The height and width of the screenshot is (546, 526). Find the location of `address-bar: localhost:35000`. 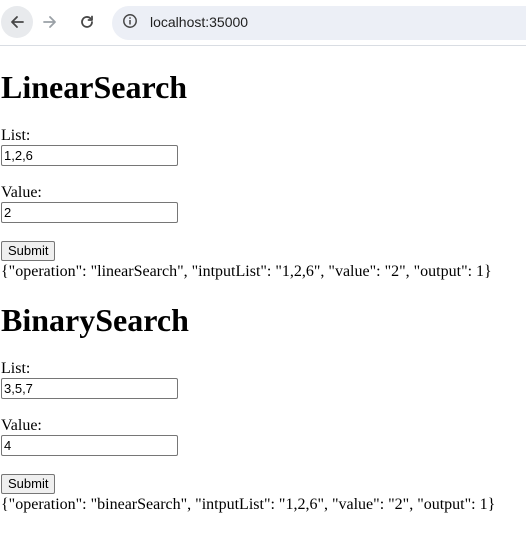

address-bar: localhost:35000 is located at coordinates (319, 23).